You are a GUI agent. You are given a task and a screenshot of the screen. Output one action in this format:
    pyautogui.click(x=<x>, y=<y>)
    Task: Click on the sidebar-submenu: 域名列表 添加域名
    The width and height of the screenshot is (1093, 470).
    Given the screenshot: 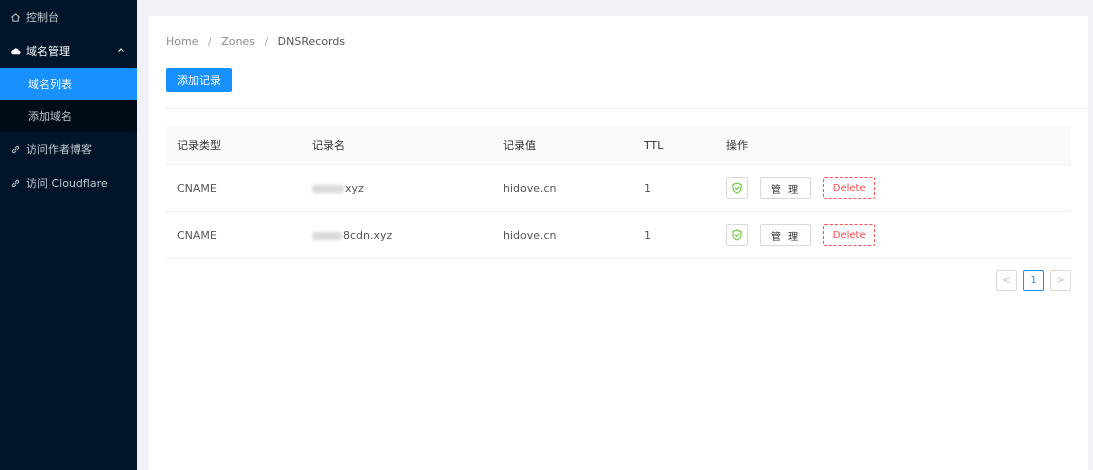 What is the action you would take?
    pyautogui.click(x=68, y=100)
    